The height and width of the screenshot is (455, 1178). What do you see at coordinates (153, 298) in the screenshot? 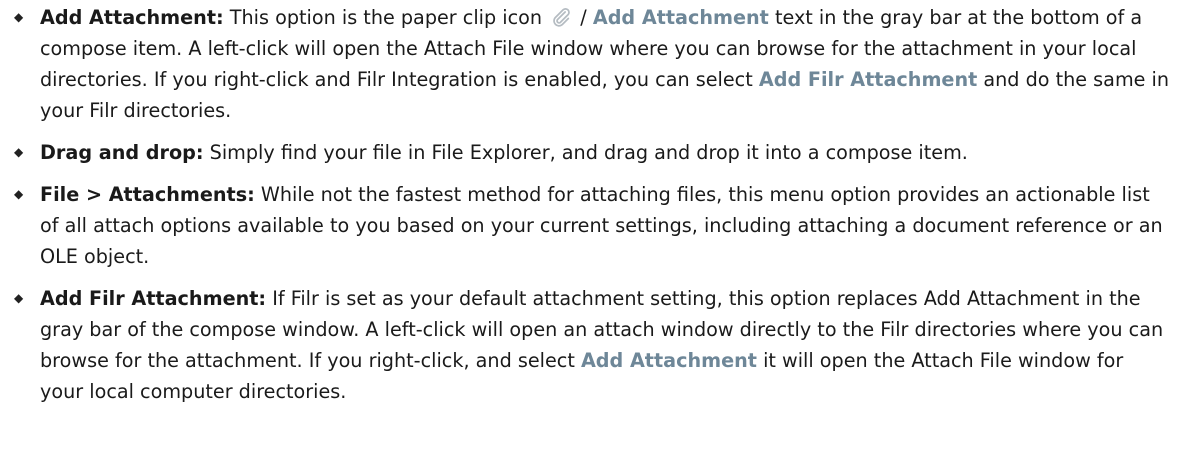
I see `item-lead: Add Filr Attachment:` at bounding box center [153, 298].